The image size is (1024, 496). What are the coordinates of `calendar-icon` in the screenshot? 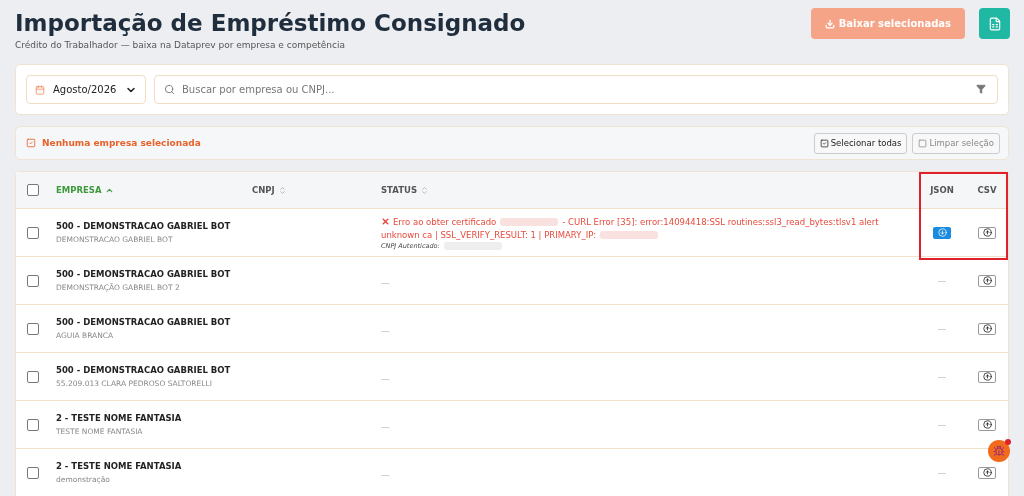 It's located at (40, 89).